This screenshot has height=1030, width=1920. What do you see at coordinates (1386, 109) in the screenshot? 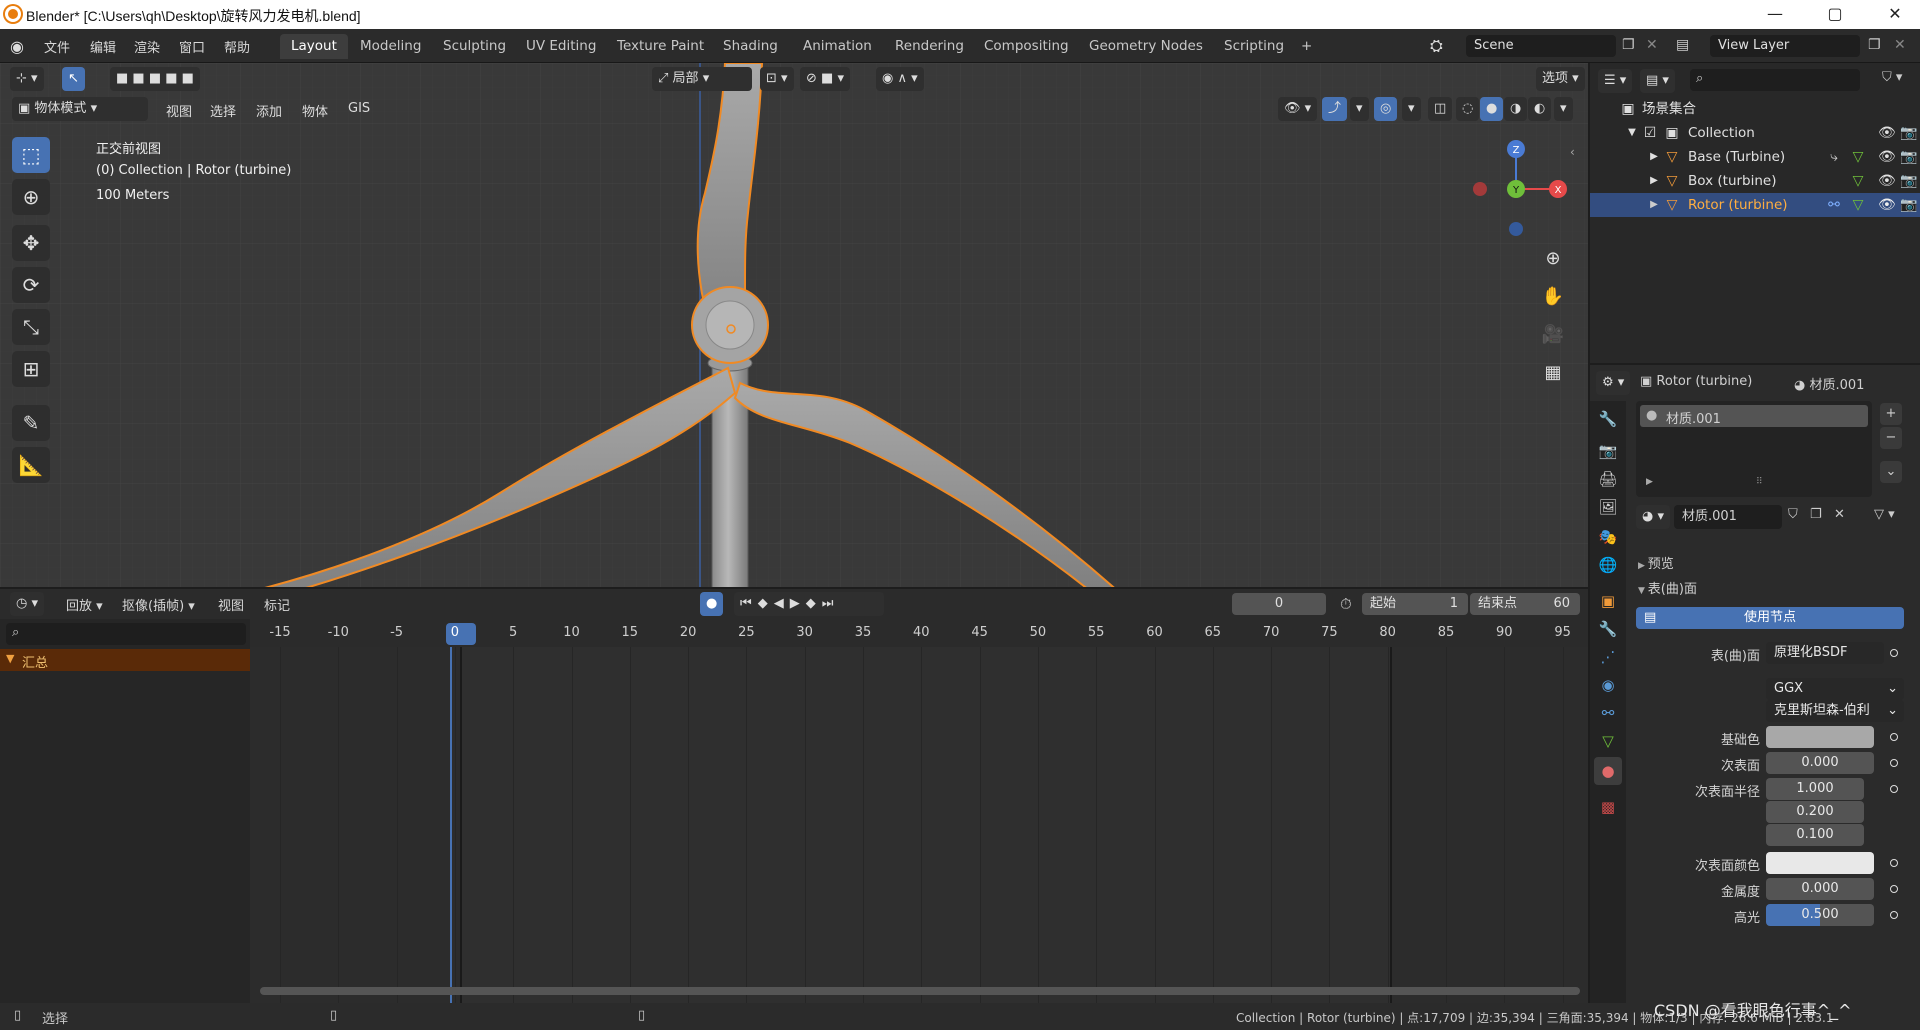
I see `overlay-toggle: ◎` at bounding box center [1386, 109].